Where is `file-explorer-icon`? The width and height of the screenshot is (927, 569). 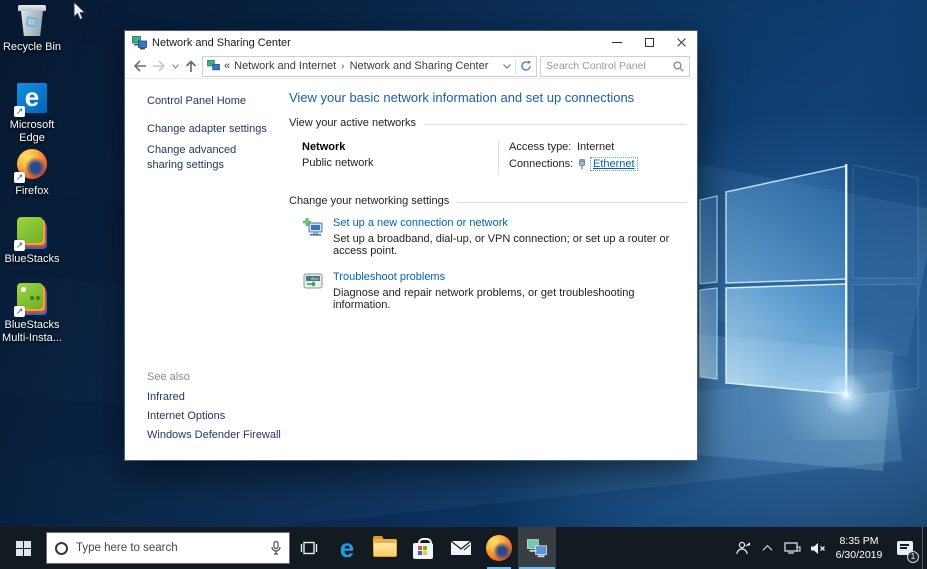
file-explorer-icon is located at coordinates (385, 546).